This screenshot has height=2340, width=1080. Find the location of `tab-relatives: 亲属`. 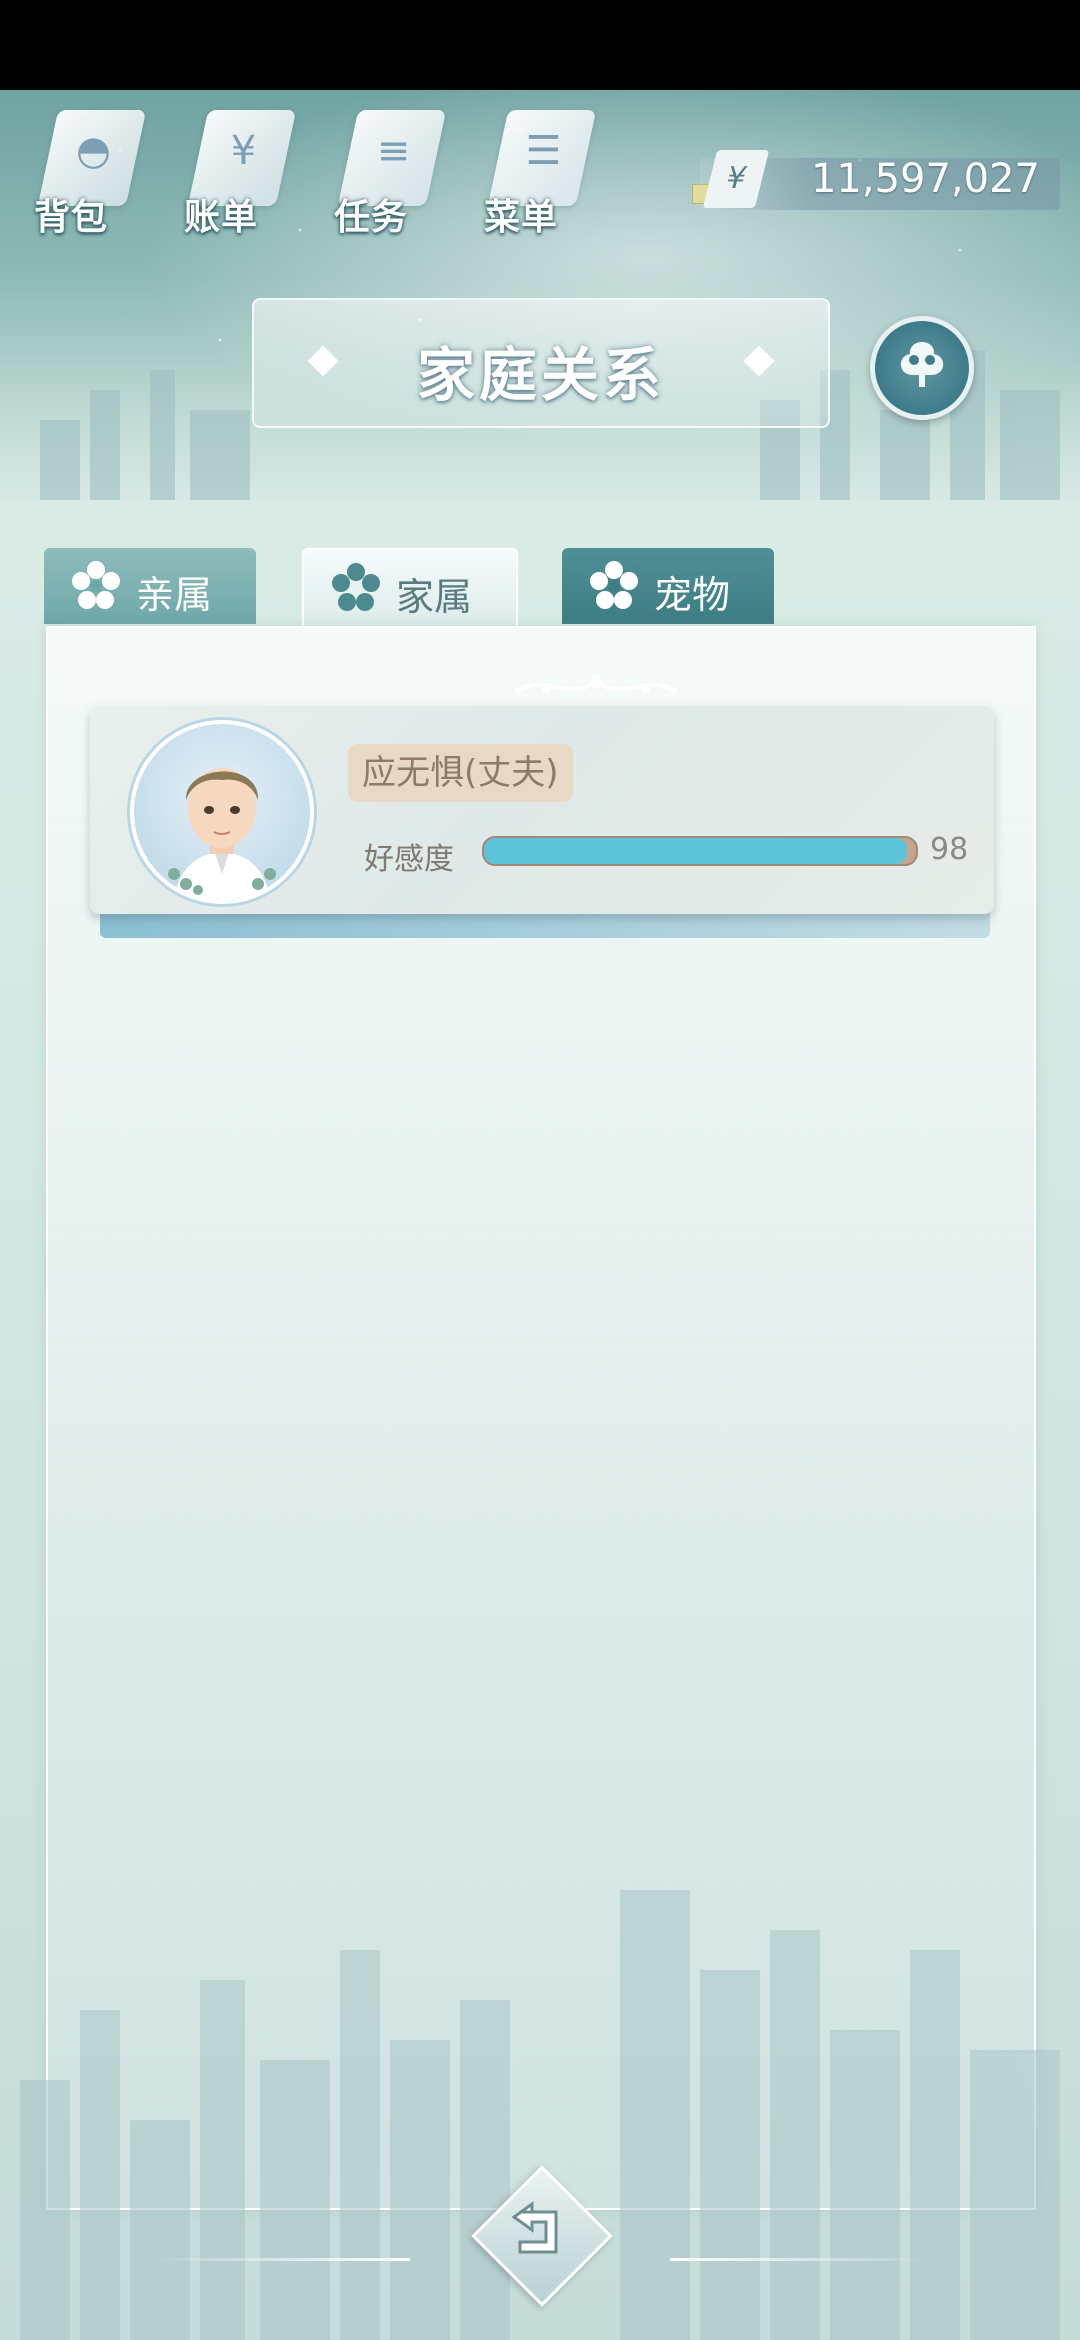

tab-relatives: 亲属 is located at coordinates (150, 586).